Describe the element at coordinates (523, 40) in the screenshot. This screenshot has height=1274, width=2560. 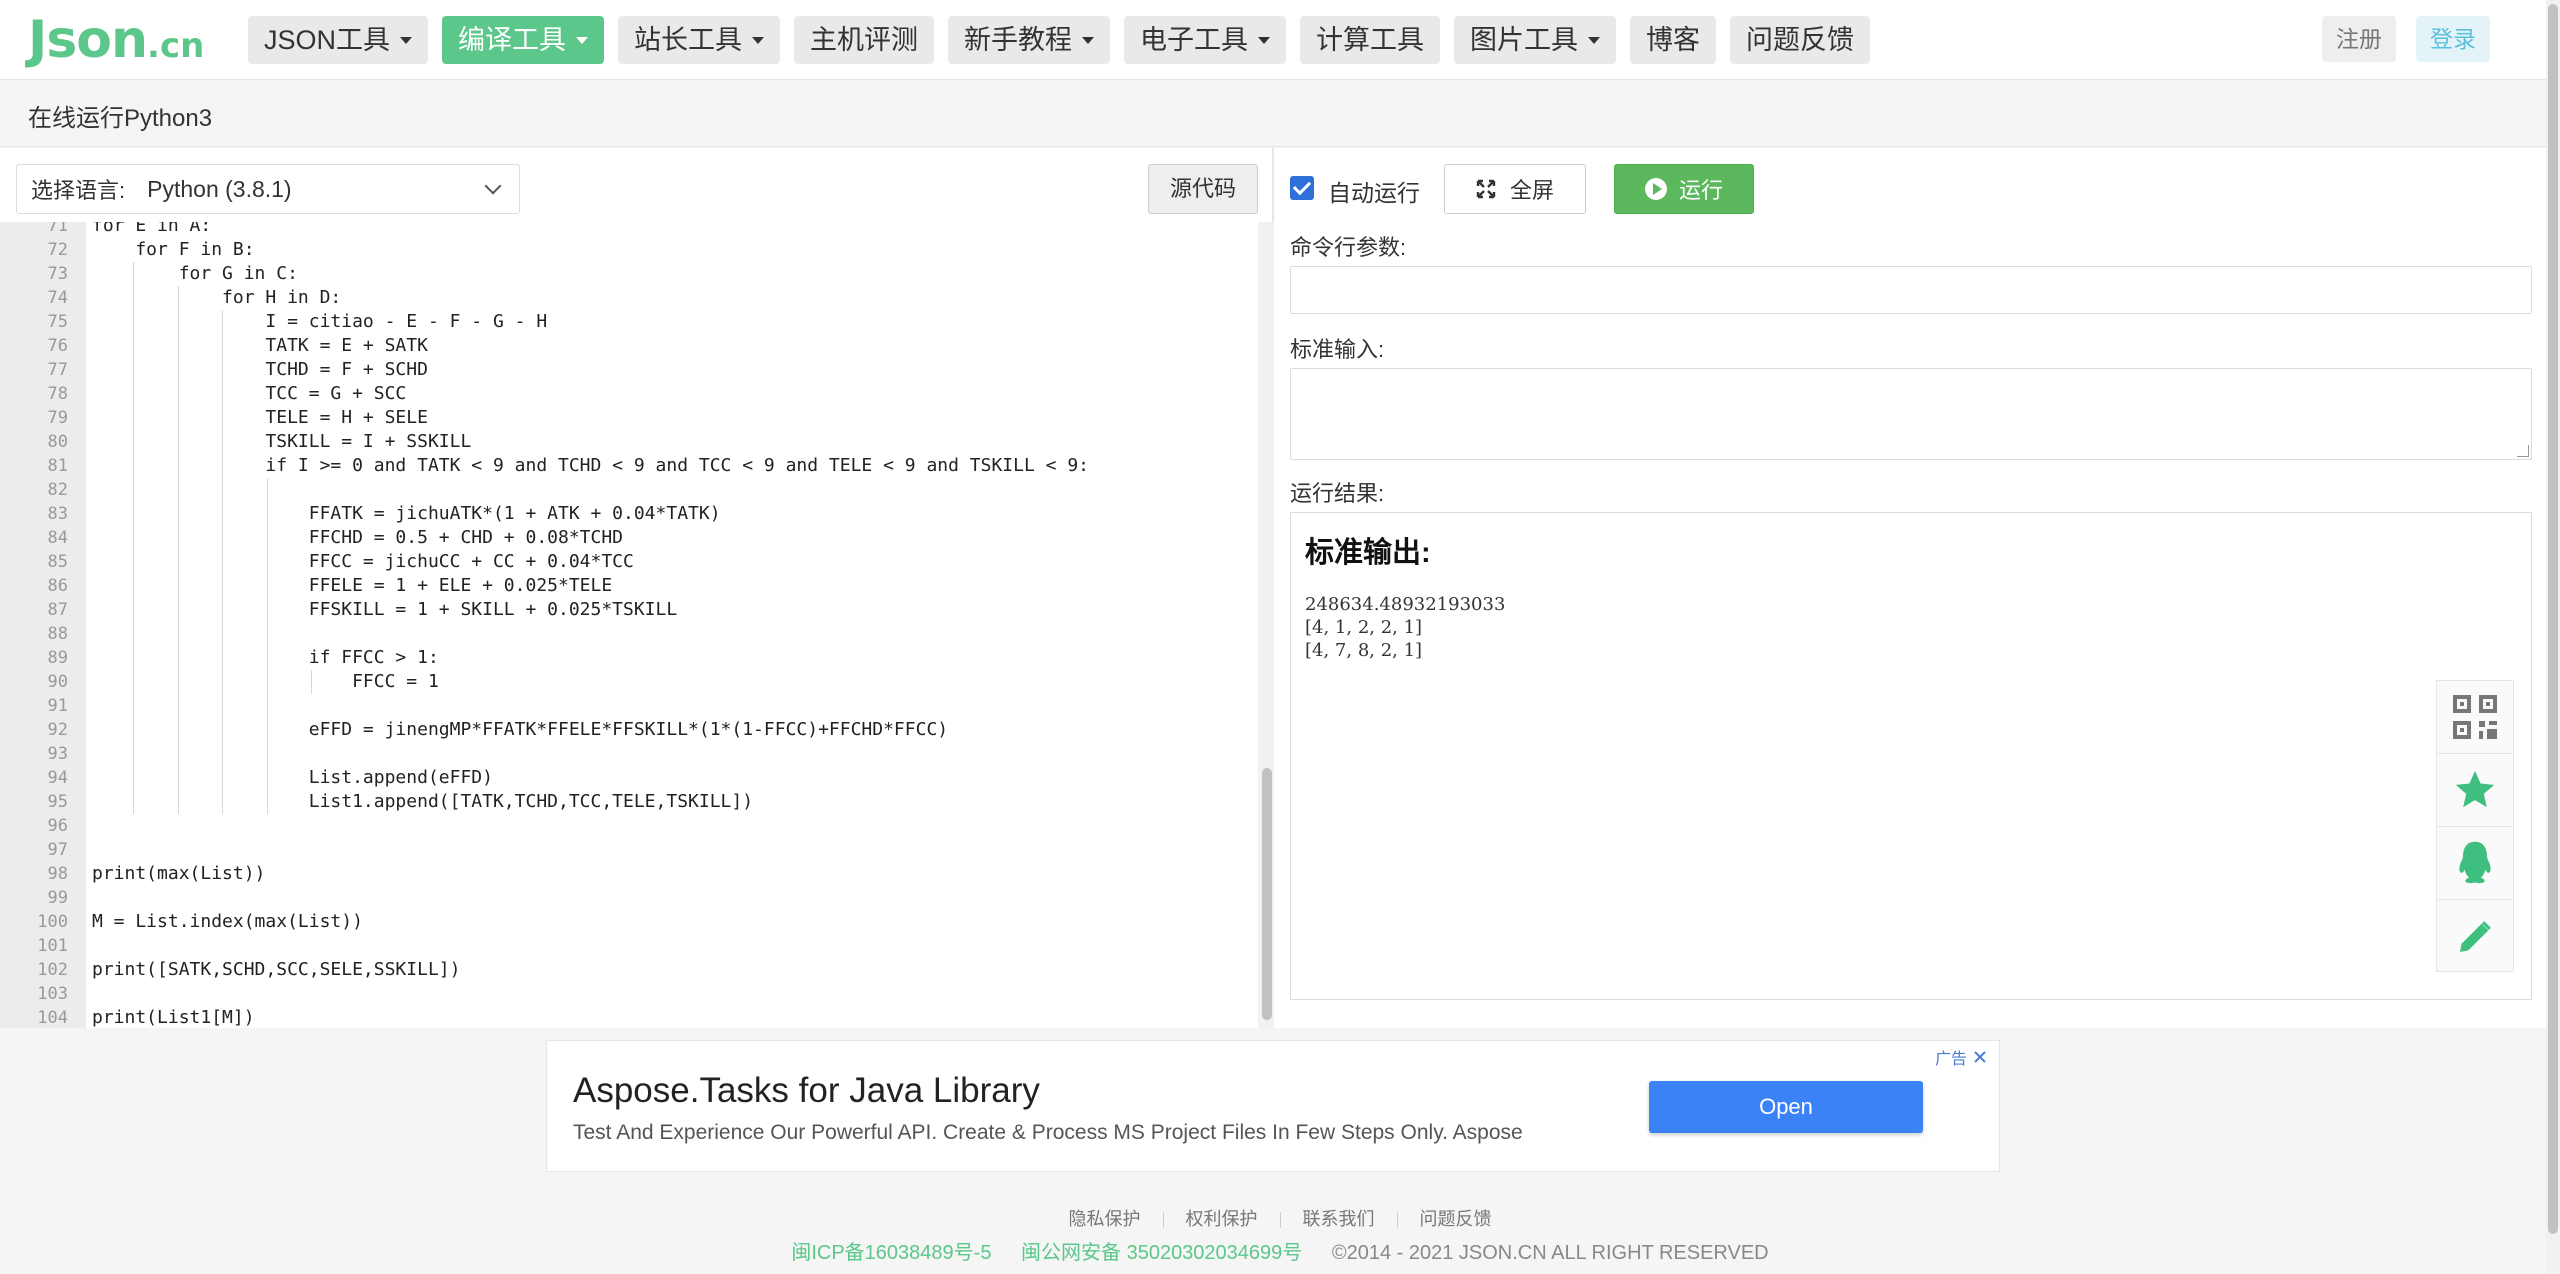
I see `nav-item: 编译工具` at that location.